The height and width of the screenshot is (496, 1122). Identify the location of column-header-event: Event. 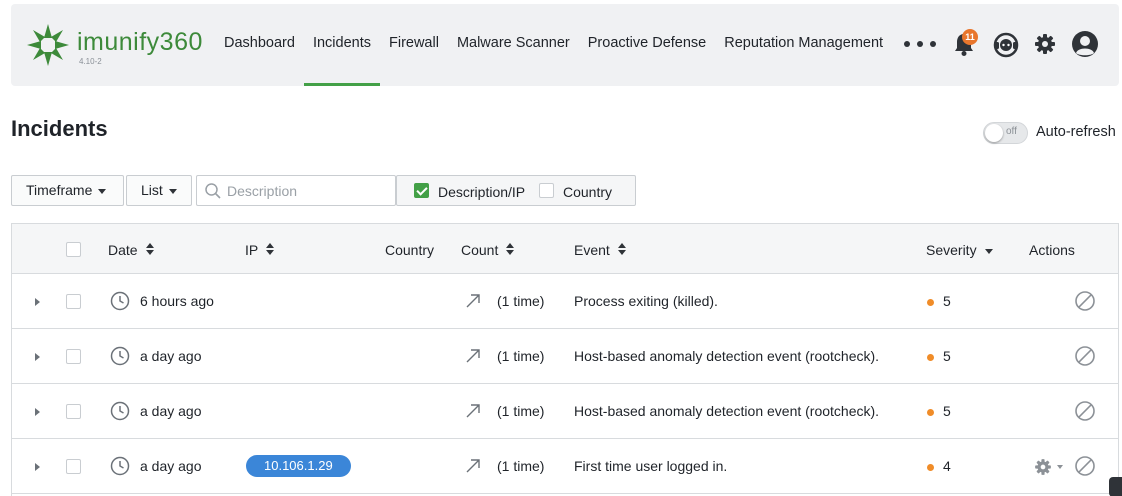
(600, 250).